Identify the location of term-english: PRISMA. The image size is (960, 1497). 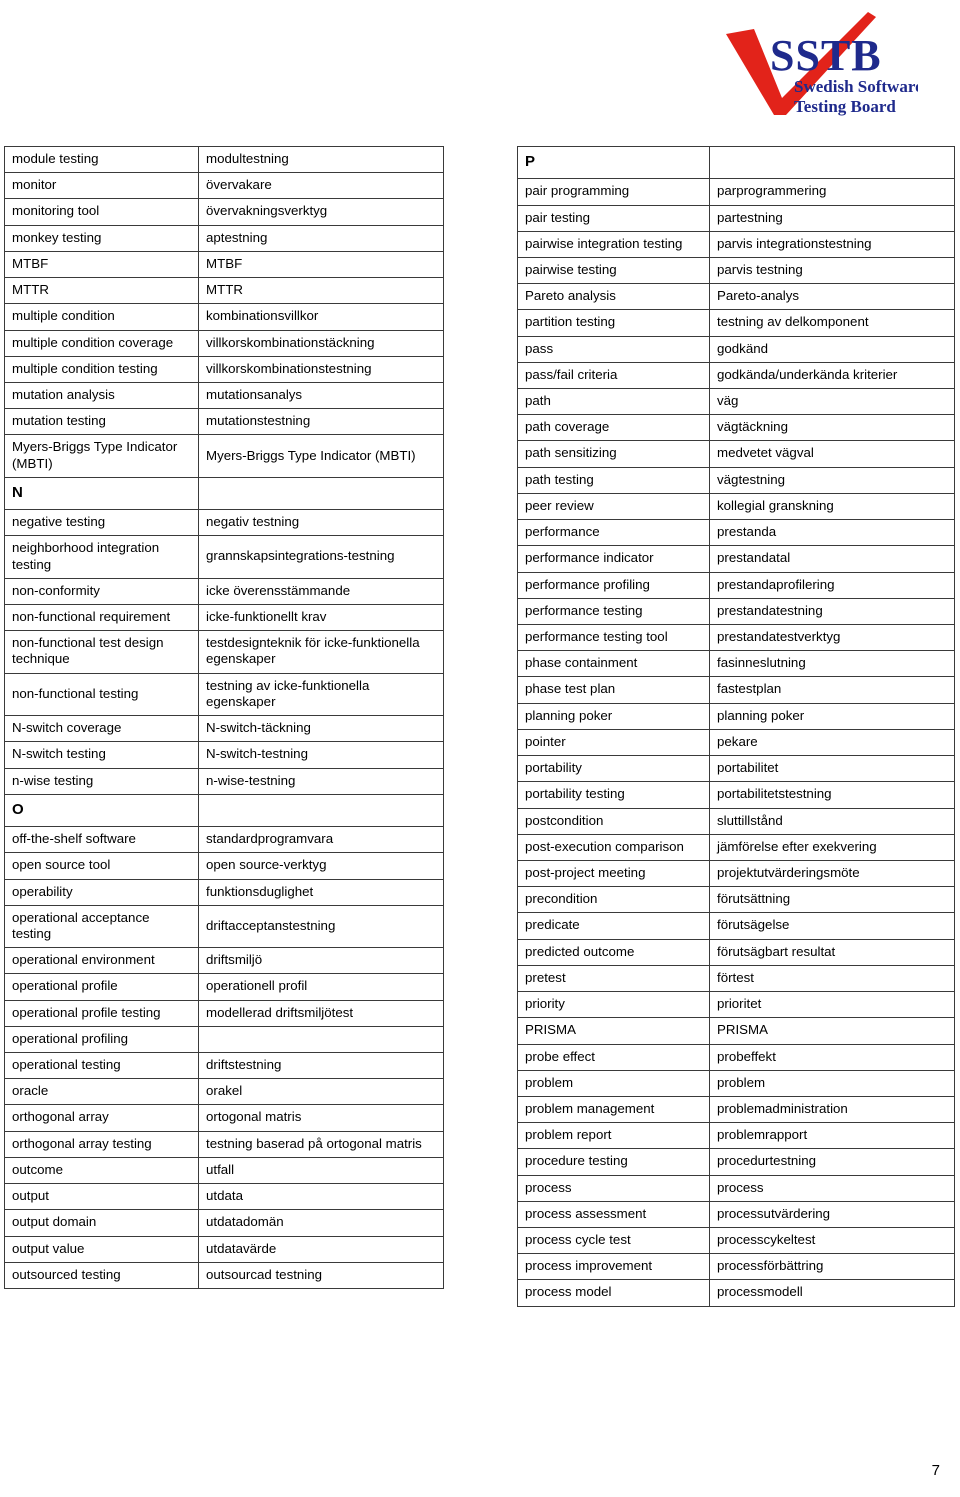
(613, 1031).